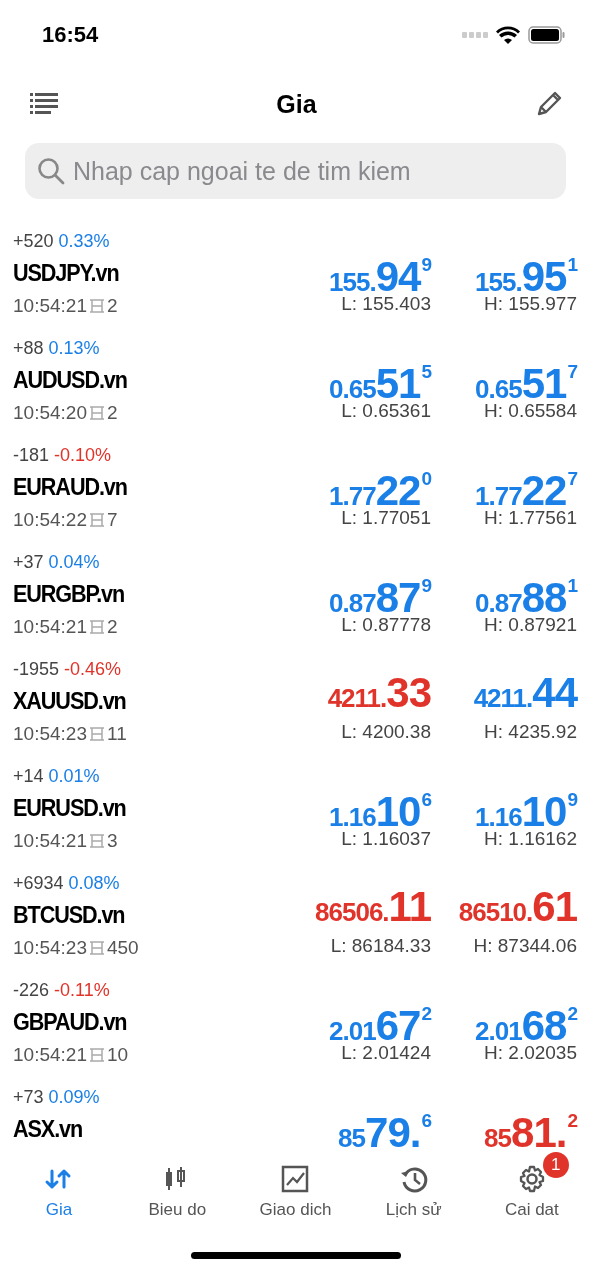 The width and height of the screenshot is (591, 1280). I want to click on high-price: H: 87344.06, so click(525, 946).